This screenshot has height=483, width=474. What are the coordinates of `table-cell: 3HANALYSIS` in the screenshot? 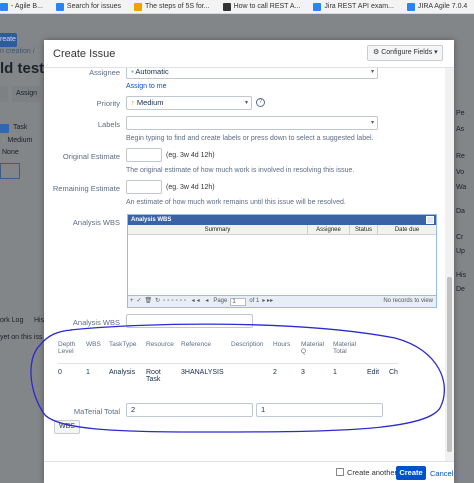 It's located at (202, 372).